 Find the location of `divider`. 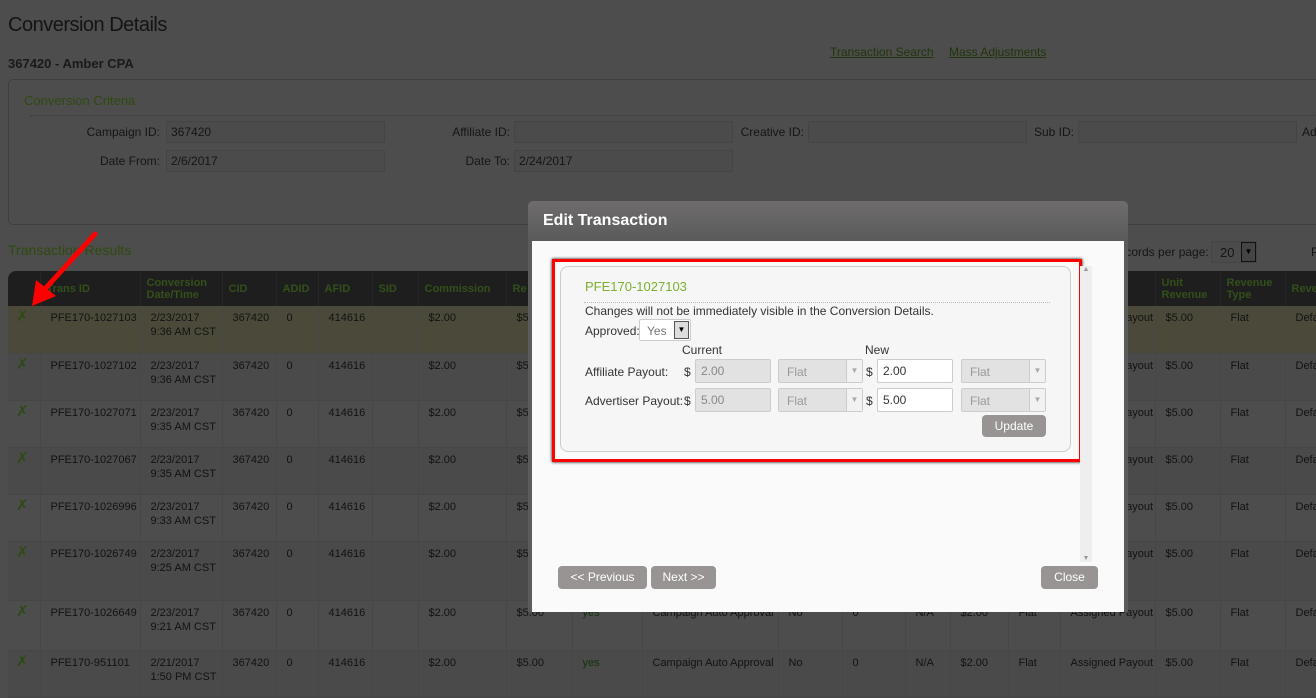

divider is located at coordinates (817, 302).